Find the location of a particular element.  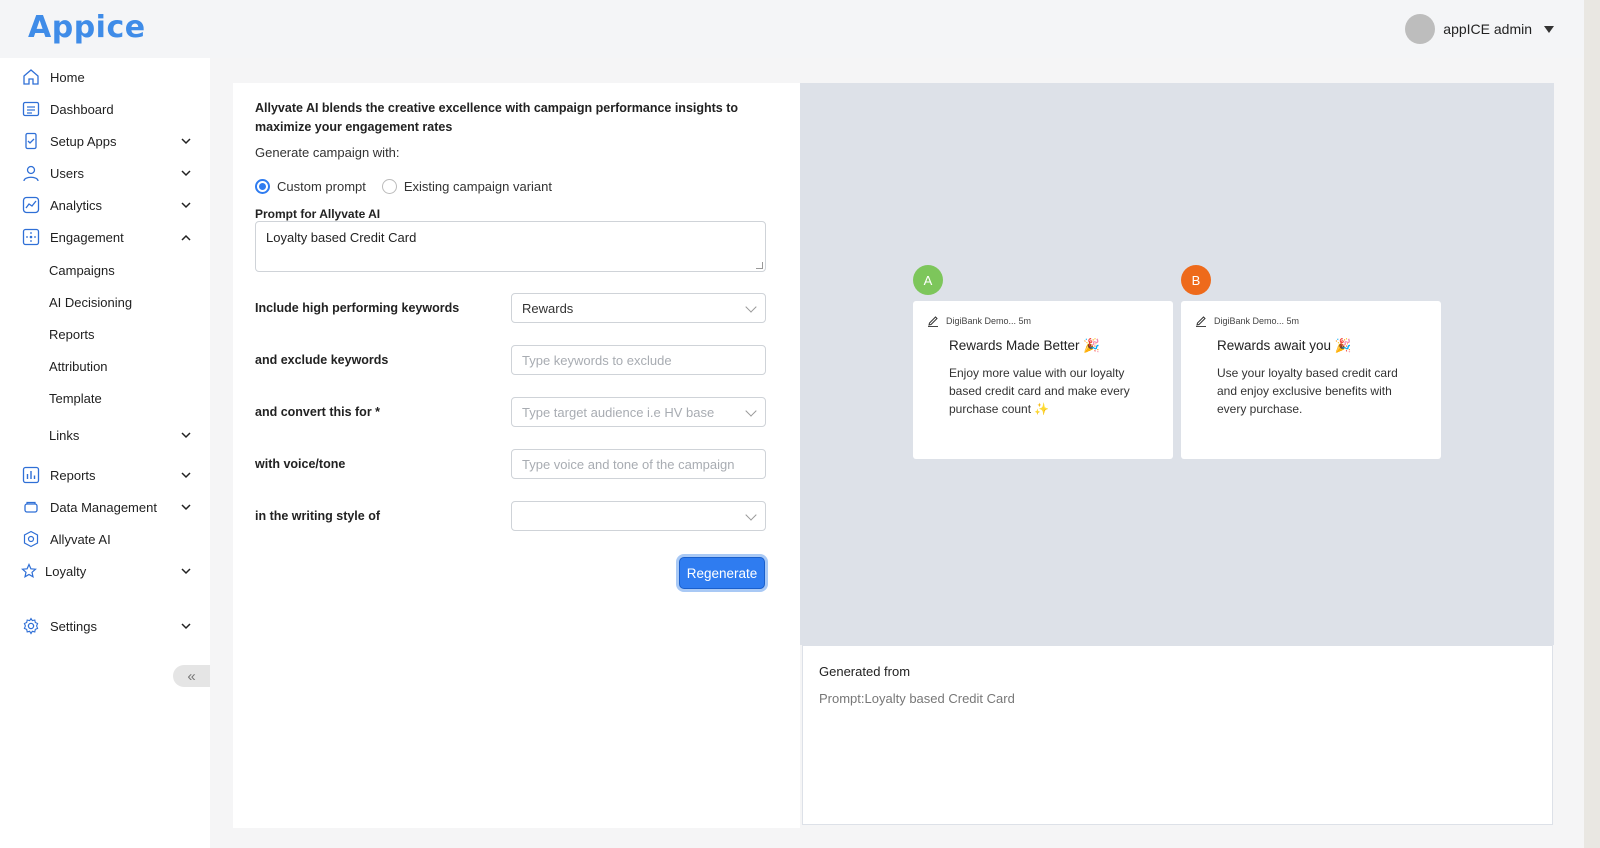

variant-title: Rewards await you 🎉 is located at coordinates (1284, 345).